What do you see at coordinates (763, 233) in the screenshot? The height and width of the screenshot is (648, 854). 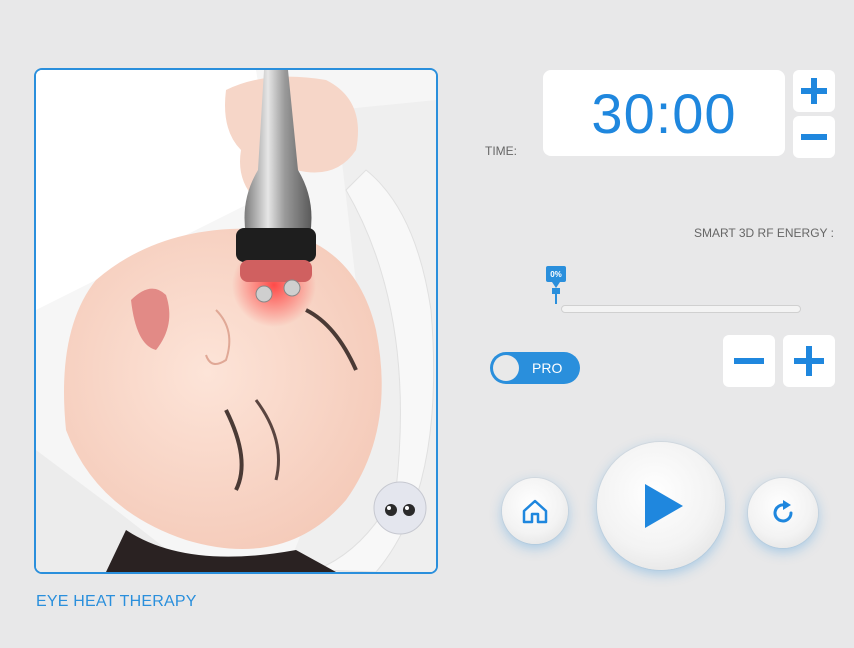 I see `energy-label: SMART 3D RF ENERGY :` at bounding box center [763, 233].